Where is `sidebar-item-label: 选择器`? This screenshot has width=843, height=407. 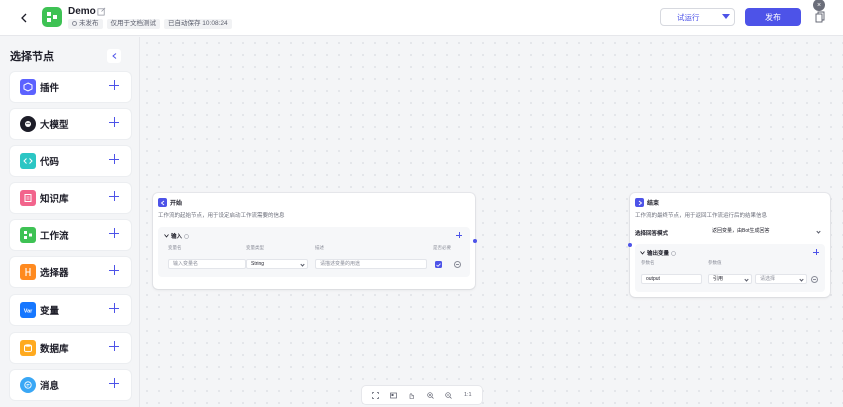
sidebar-item-label: 选择器 is located at coordinates (54, 273).